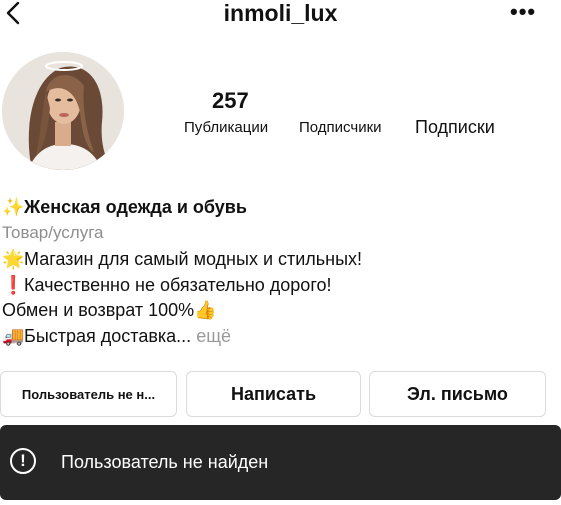 This screenshot has height=505, width=561. I want to click on bio-line: Обмен и возврат 100%👍, so click(109, 310).